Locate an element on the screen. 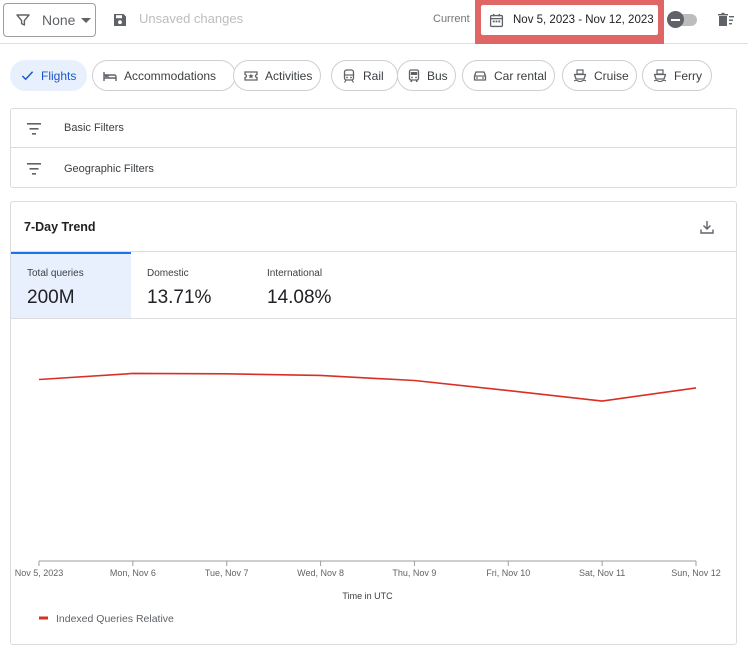  legend-label: Indexed Queries Relative is located at coordinates (115, 619).